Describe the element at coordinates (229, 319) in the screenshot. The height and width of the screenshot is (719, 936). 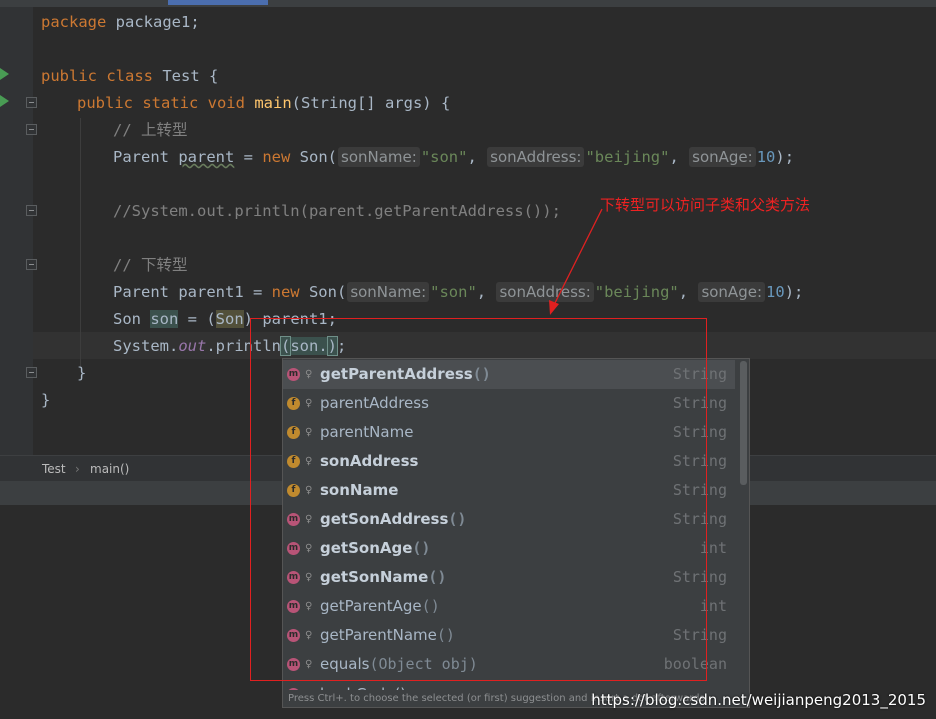
I see `cast-type: Son` at that location.